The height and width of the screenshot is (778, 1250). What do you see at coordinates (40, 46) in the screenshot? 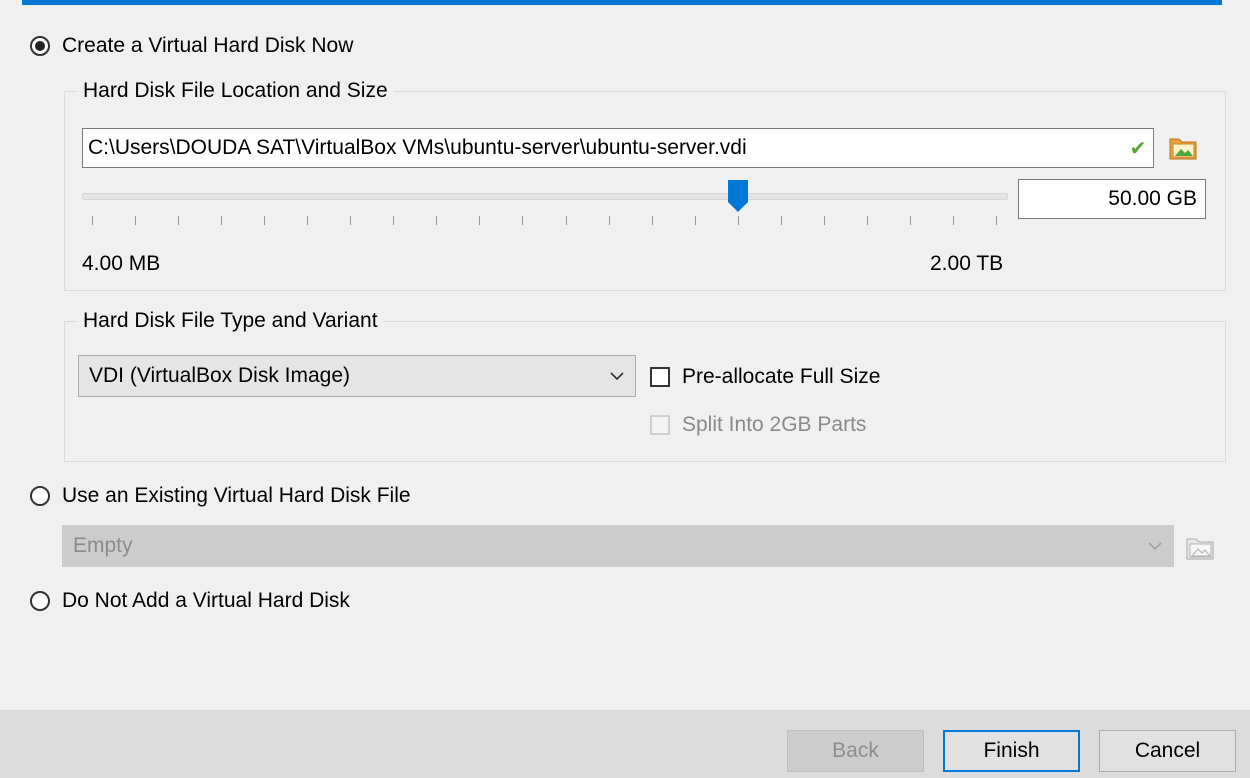
I see `radio-create-disk` at bounding box center [40, 46].